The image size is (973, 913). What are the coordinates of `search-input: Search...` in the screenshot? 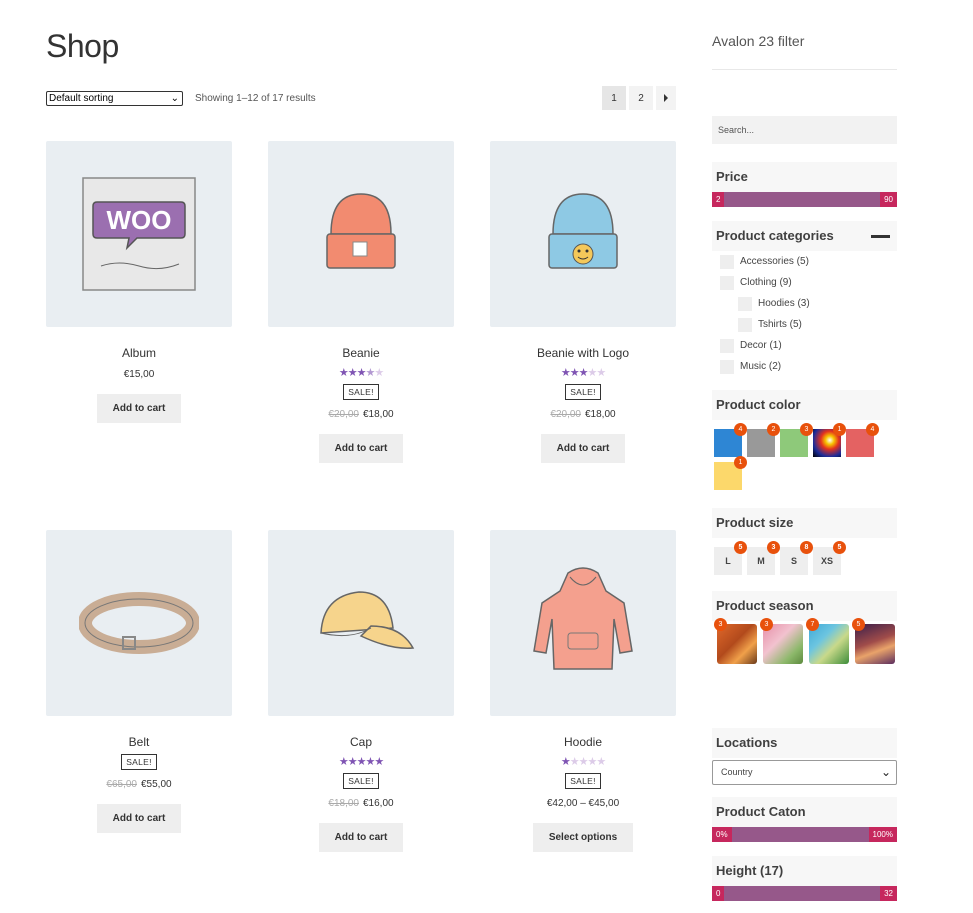 It's located at (804, 130).